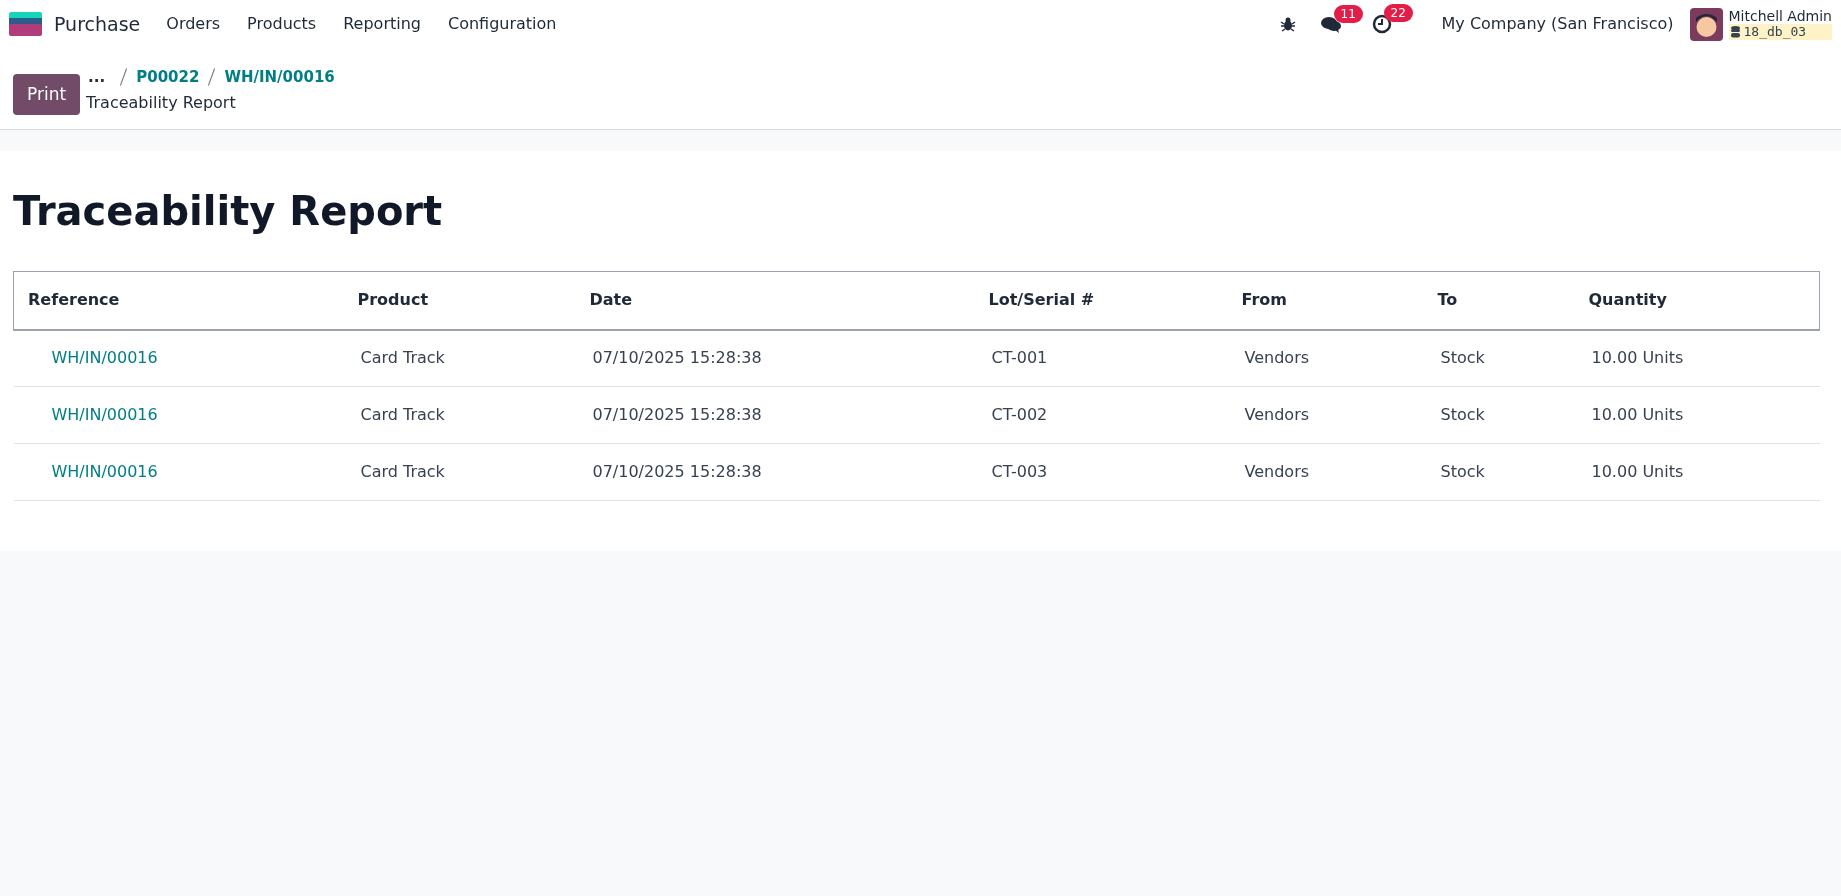 This screenshot has height=896, width=1841. I want to click on column-header: From, so click(1264, 300).